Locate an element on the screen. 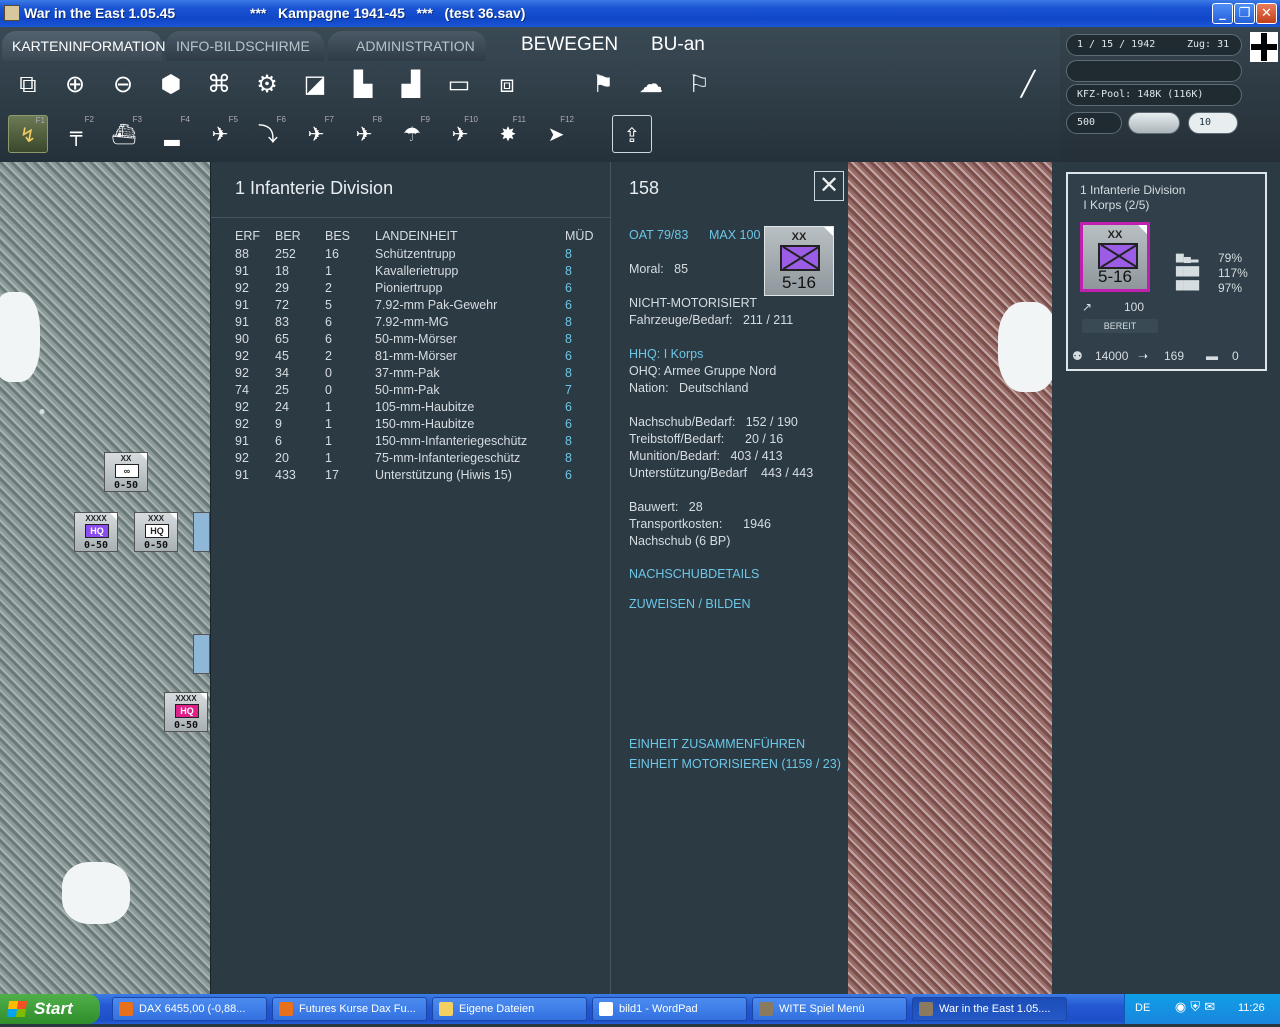 Image resolution: width=1280 pixels, height=1027 pixels. cell-bes: 2 is located at coordinates (328, 355).